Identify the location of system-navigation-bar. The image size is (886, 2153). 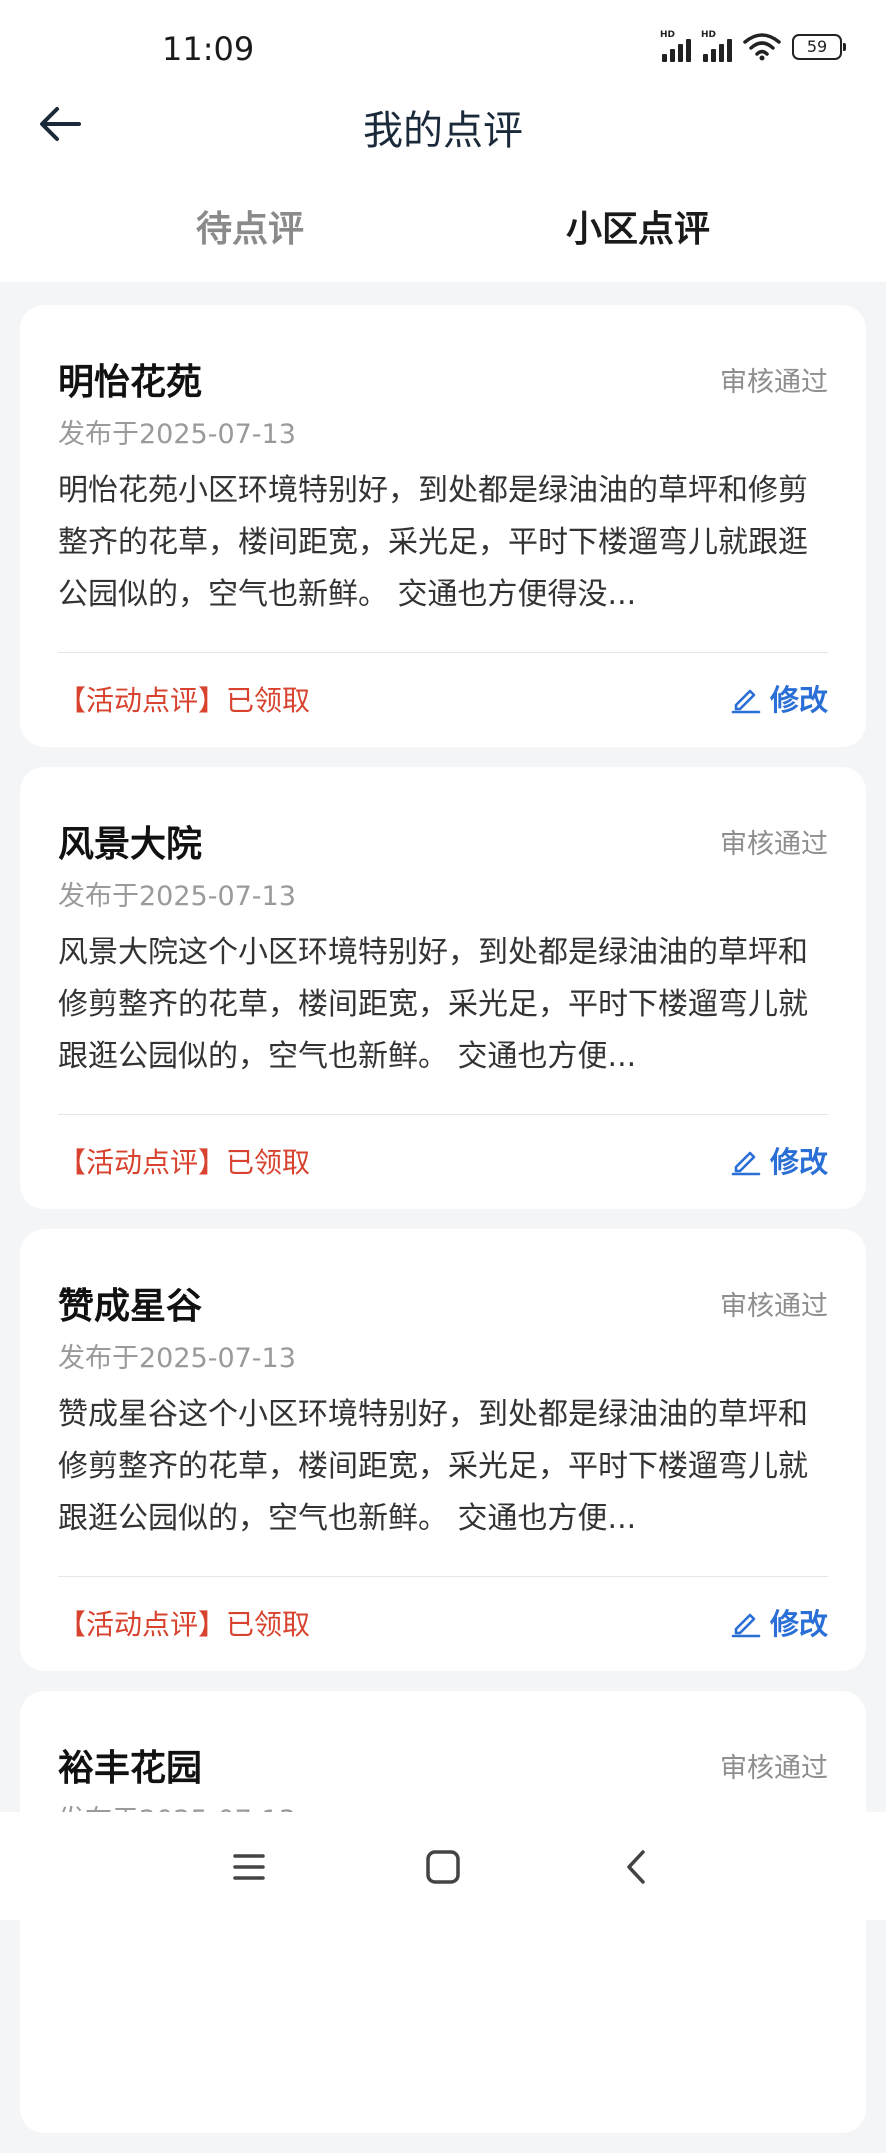
(443, 1866).